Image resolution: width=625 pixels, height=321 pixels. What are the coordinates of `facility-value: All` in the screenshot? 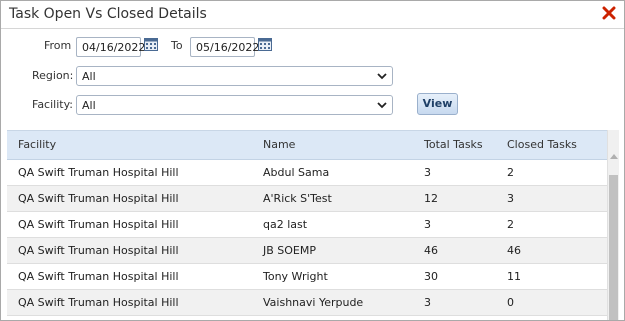 It's located at (89, 105).